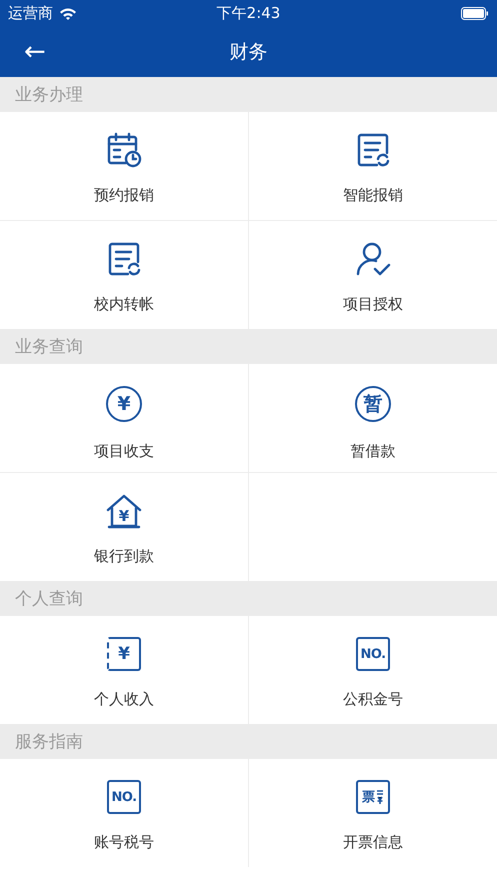 The height and width of the screenshot is (883, 497). I want to click on menu-tile: NO. 公积金号, so click(373, 670).